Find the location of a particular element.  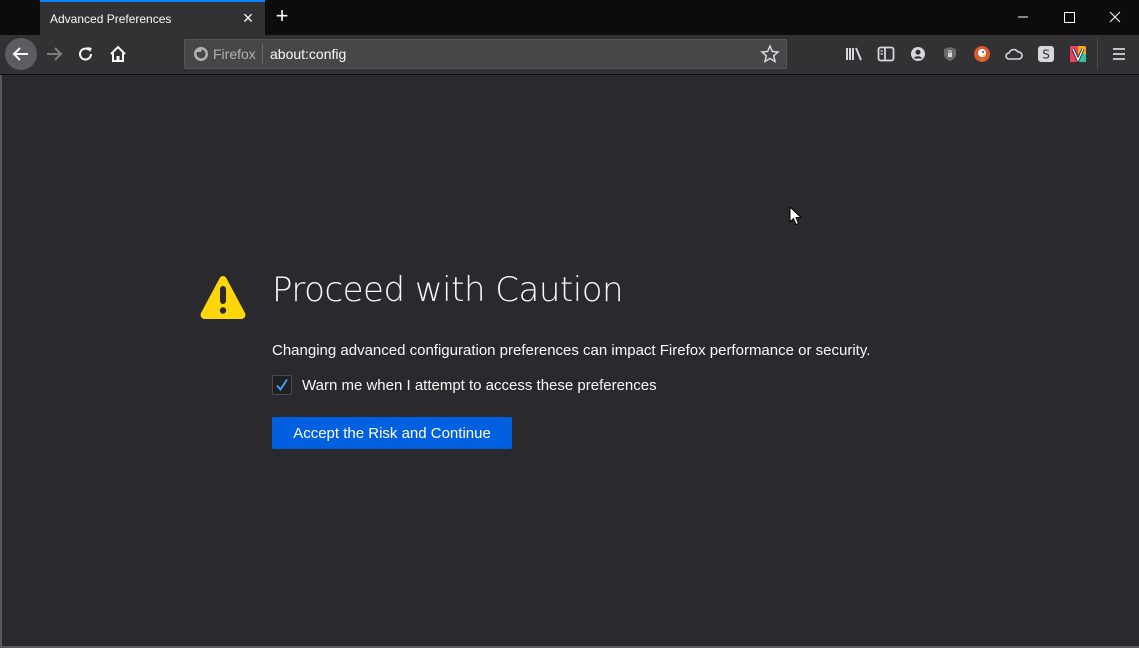

sidebar-icon is located at coordinates (886, 54).